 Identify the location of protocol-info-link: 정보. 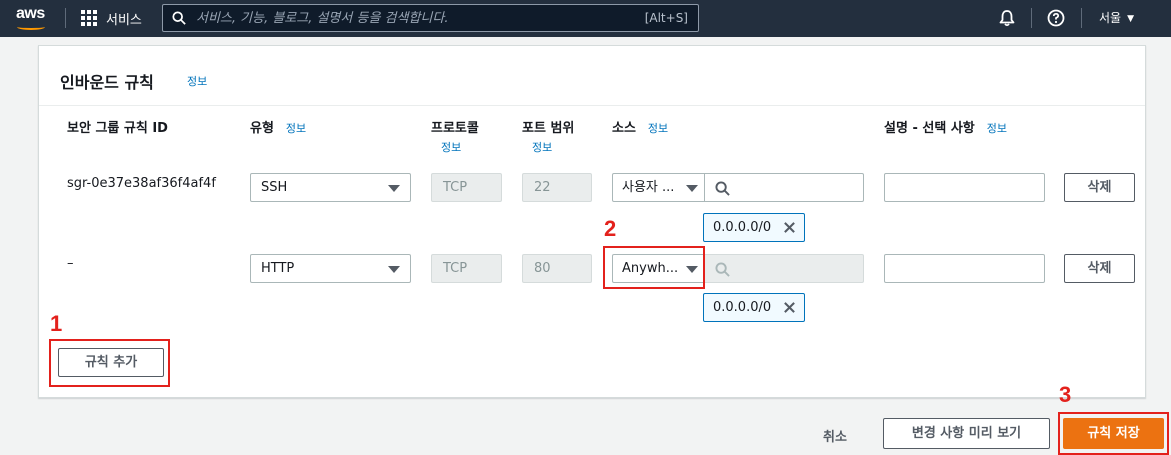
(451, 147).